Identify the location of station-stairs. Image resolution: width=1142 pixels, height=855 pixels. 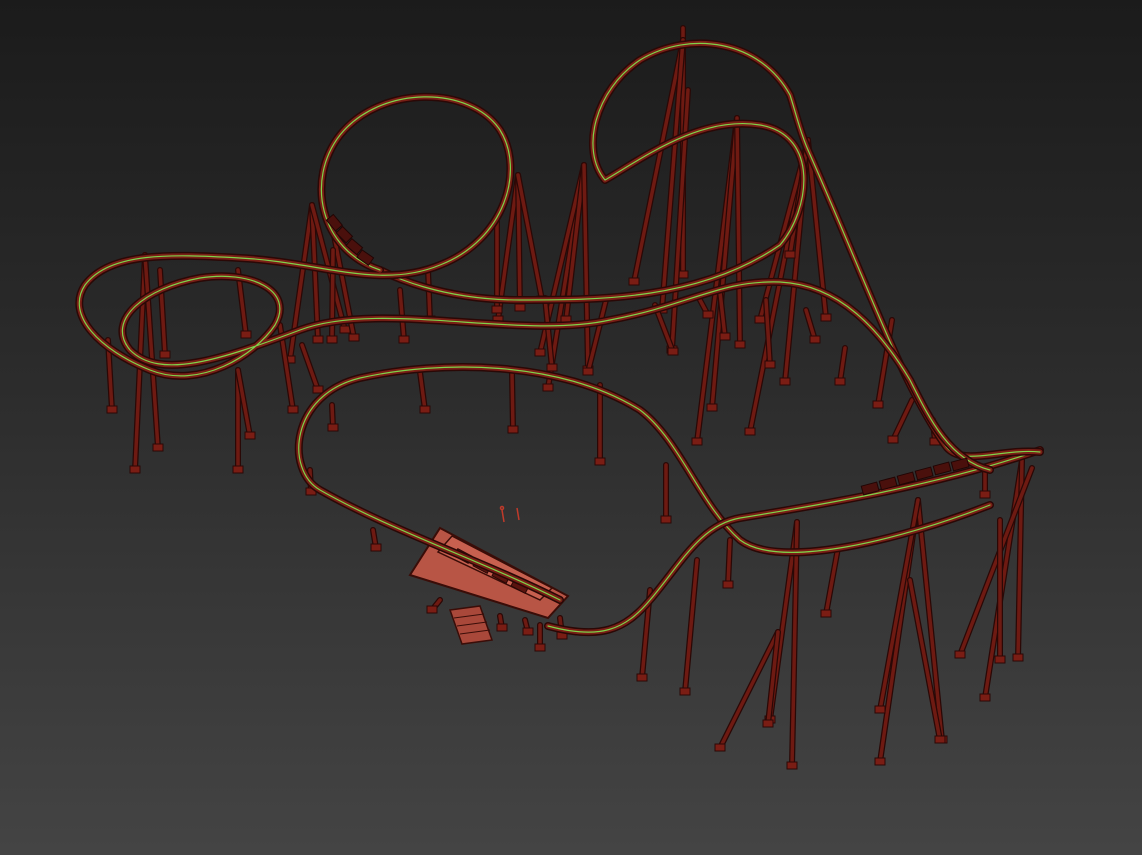
(471, 625).